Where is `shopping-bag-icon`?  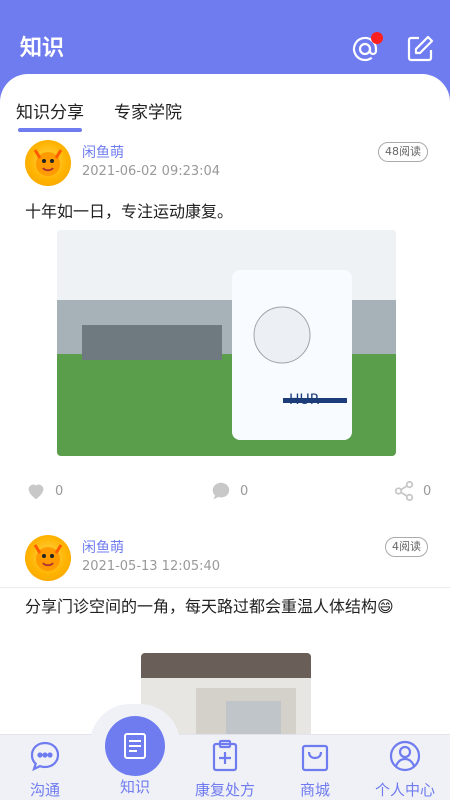
shopping-bag-icon is located at coordinates (315, 758).